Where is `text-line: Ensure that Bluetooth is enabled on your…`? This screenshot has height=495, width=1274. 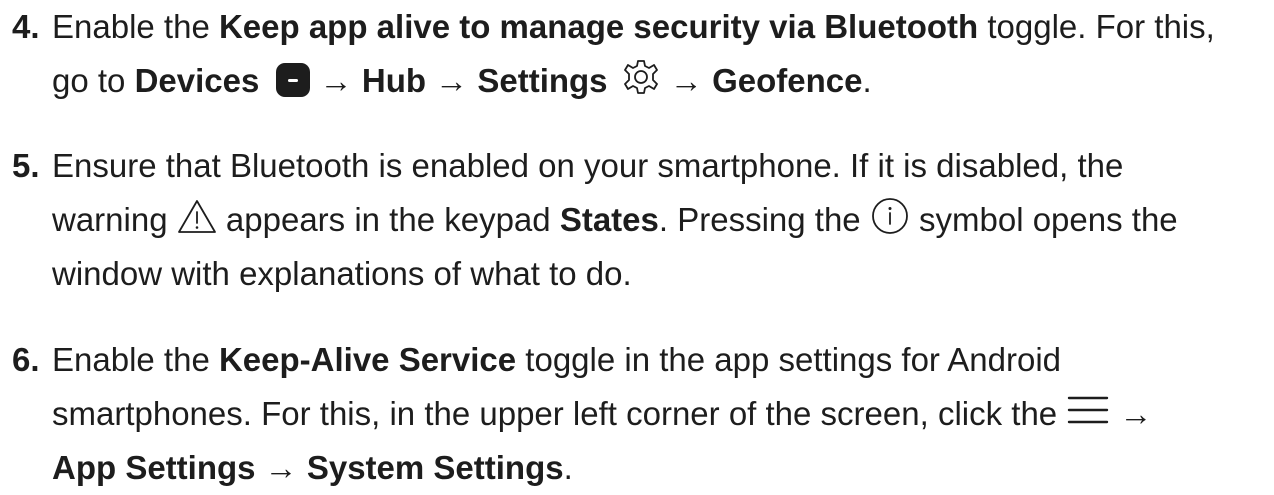 text-line: Ensure that Bluetooth is enabled on your… is located at coordinates (588, 165).